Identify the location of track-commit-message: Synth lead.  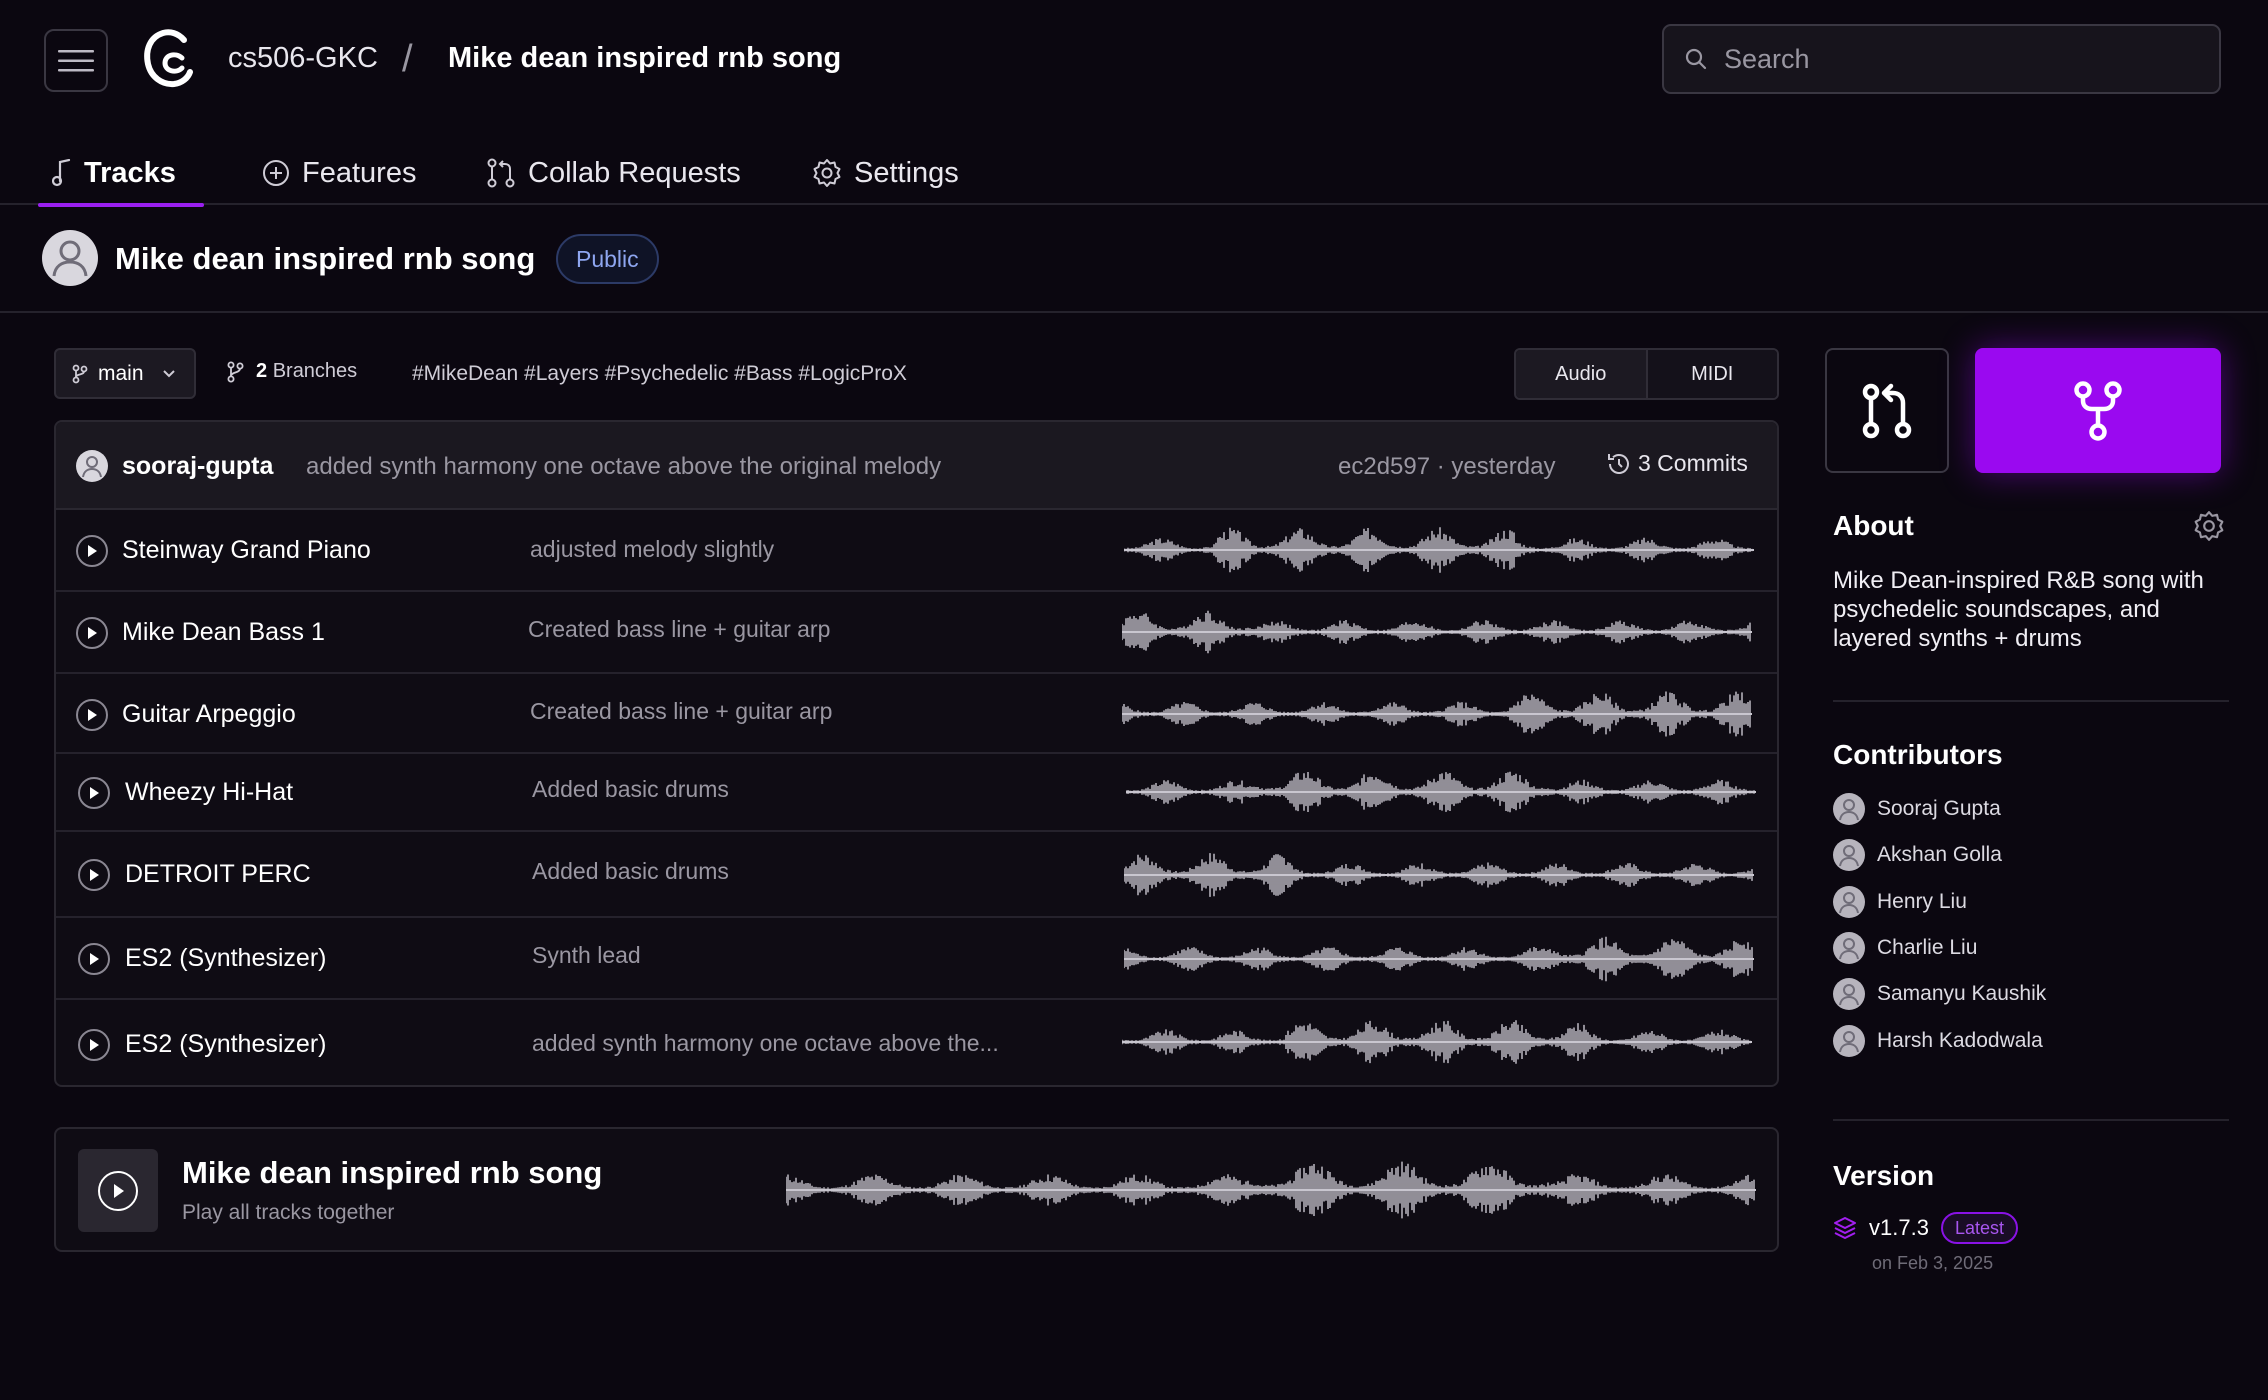
(586, 955).